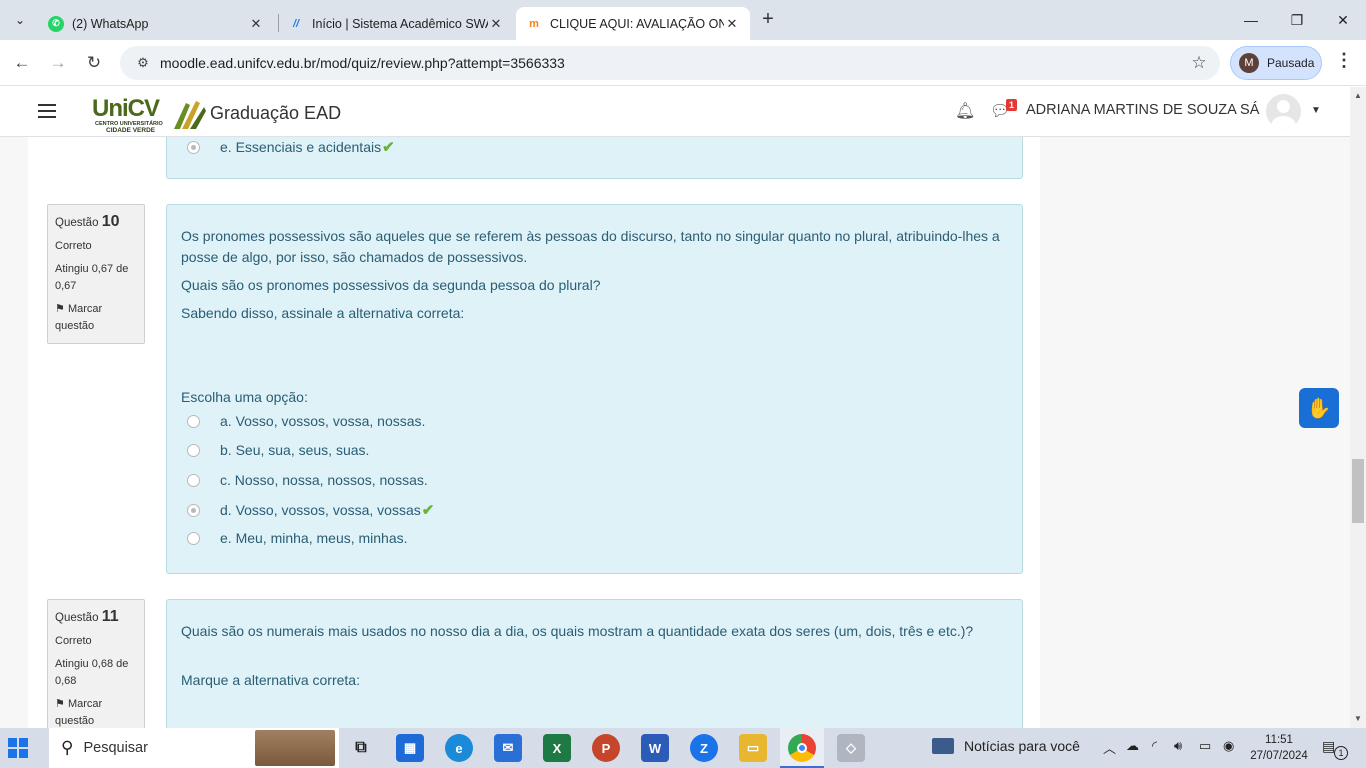  What do you see at coordinates (149, 115) in the screenshot?
I see `unicv-logo: UniCV CENTRO UNIVERSITÁRIO CIDADE VERDE` at bounding box center [149, 115].